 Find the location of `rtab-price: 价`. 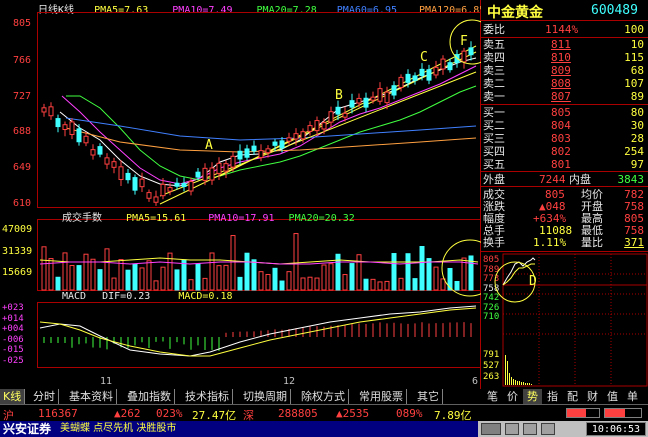

rtab-price: 价 is located at coordinates (512, 396).